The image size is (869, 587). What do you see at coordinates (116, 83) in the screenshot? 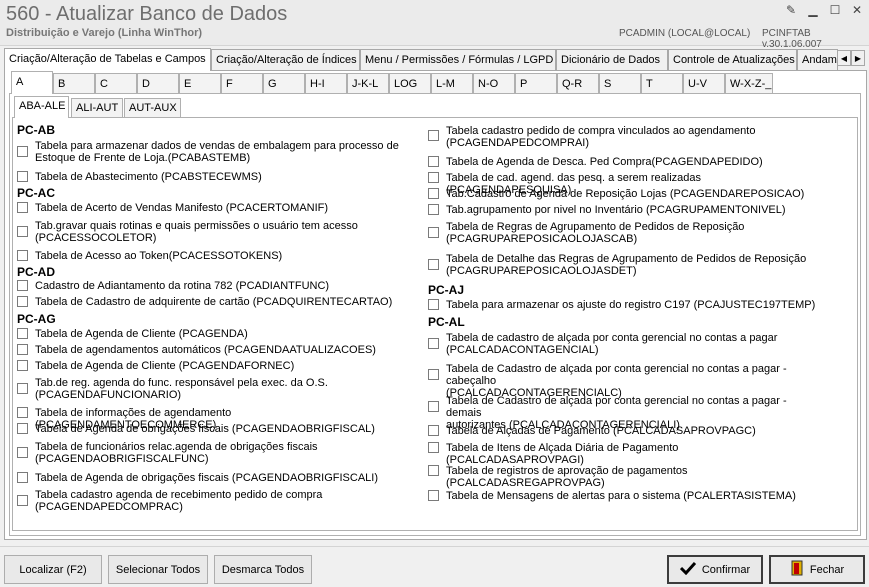
I see `letter-tab-c: C` at bounding box center [116, 83].